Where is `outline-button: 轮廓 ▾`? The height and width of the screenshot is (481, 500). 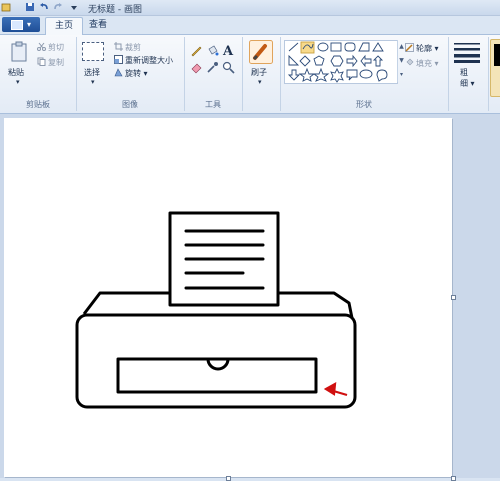 outline-button: 轮廓 ▾ is located at coordinates (427, 48).